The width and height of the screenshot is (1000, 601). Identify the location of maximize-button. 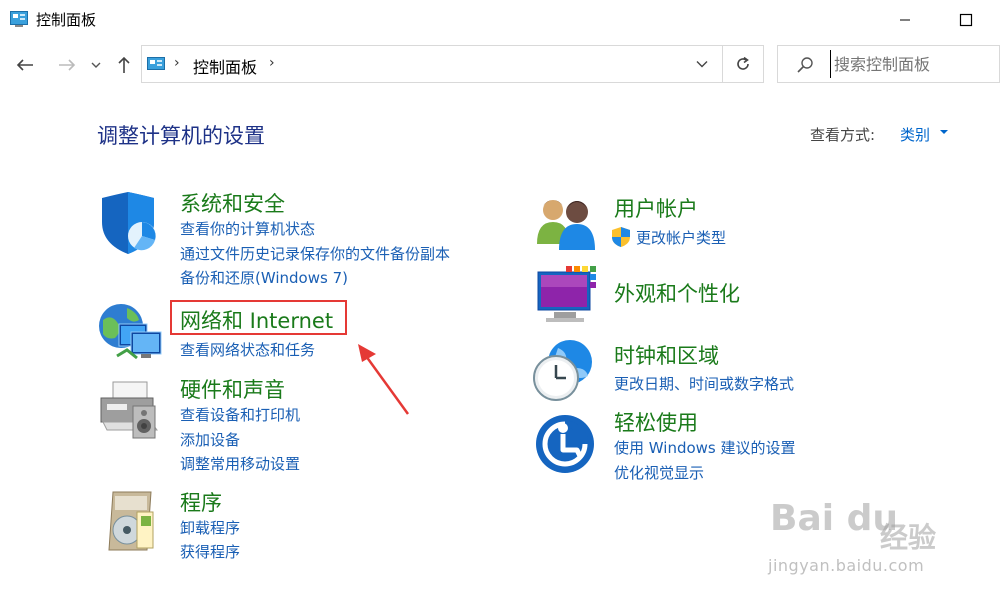
(966, 20).